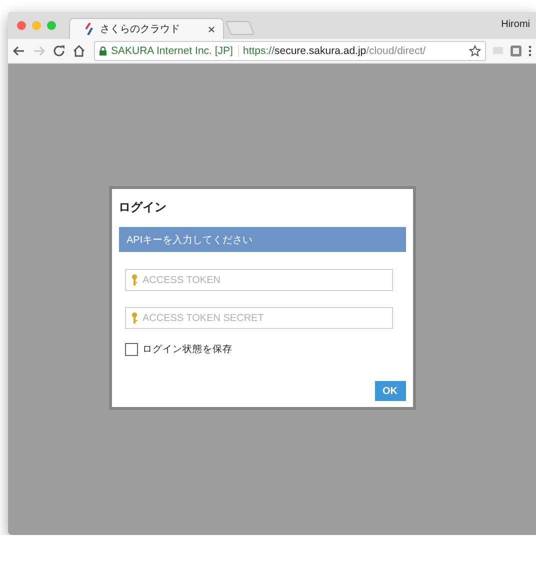  What do you see at coordinates (530, 51) in the screenshot?
I see `menu-icon` at bounding box center [530, 51].